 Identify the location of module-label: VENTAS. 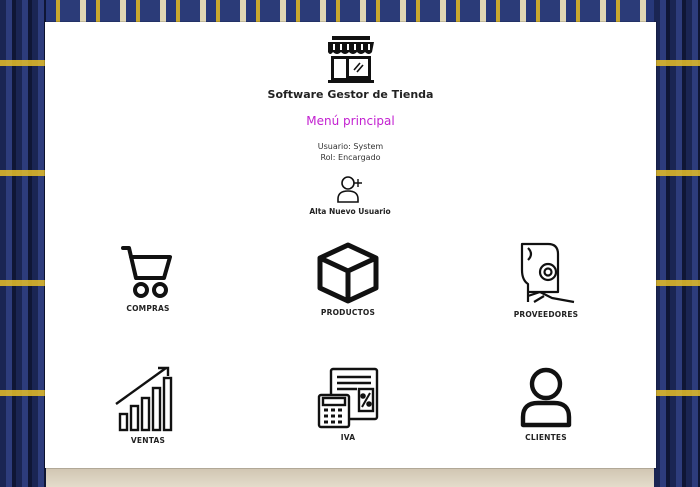
(148, 440).